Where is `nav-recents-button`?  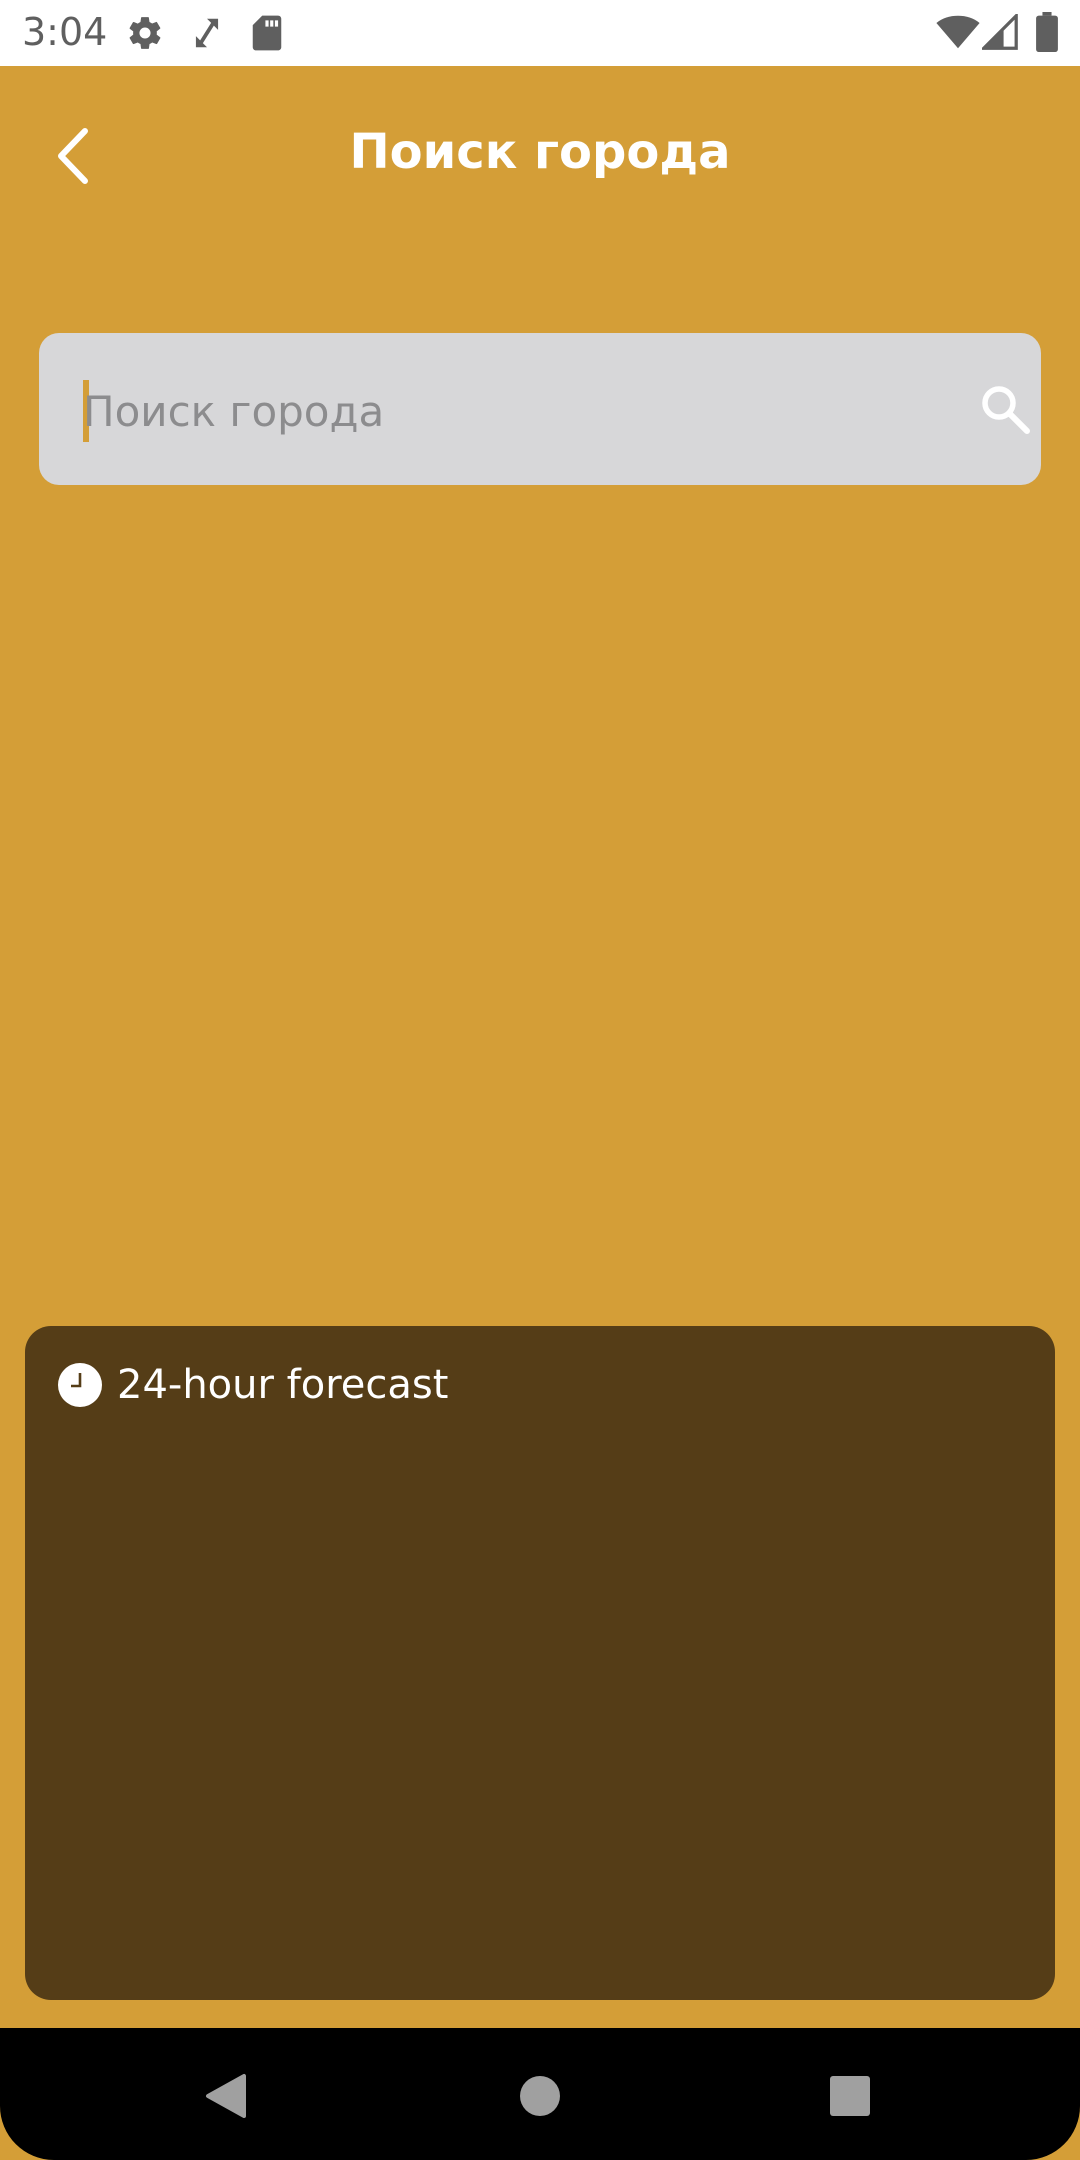
nav-recents-button is located at coordinates (850, 2096).